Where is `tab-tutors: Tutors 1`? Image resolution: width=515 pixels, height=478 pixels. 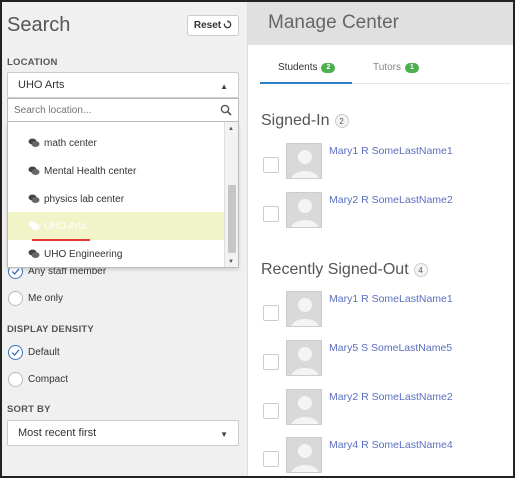 tab-tutors: Tutors 1 is located at coordinates (396, 67).